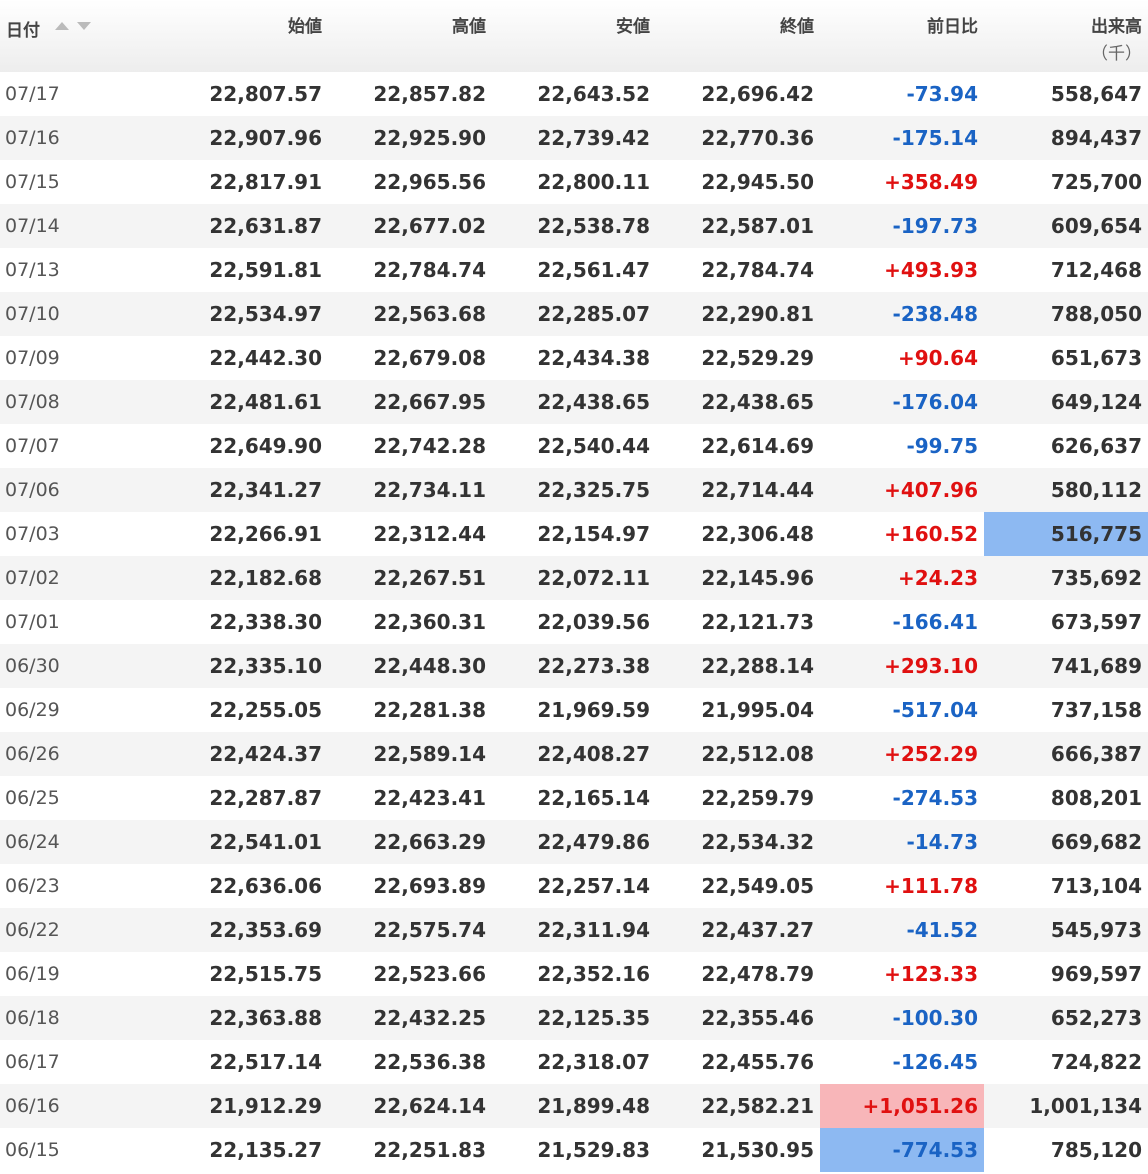 Image resolution: width=1148 pixels, height=1174 pixels. I want to click on low-cell: 22,643.52, so click(593, 94).